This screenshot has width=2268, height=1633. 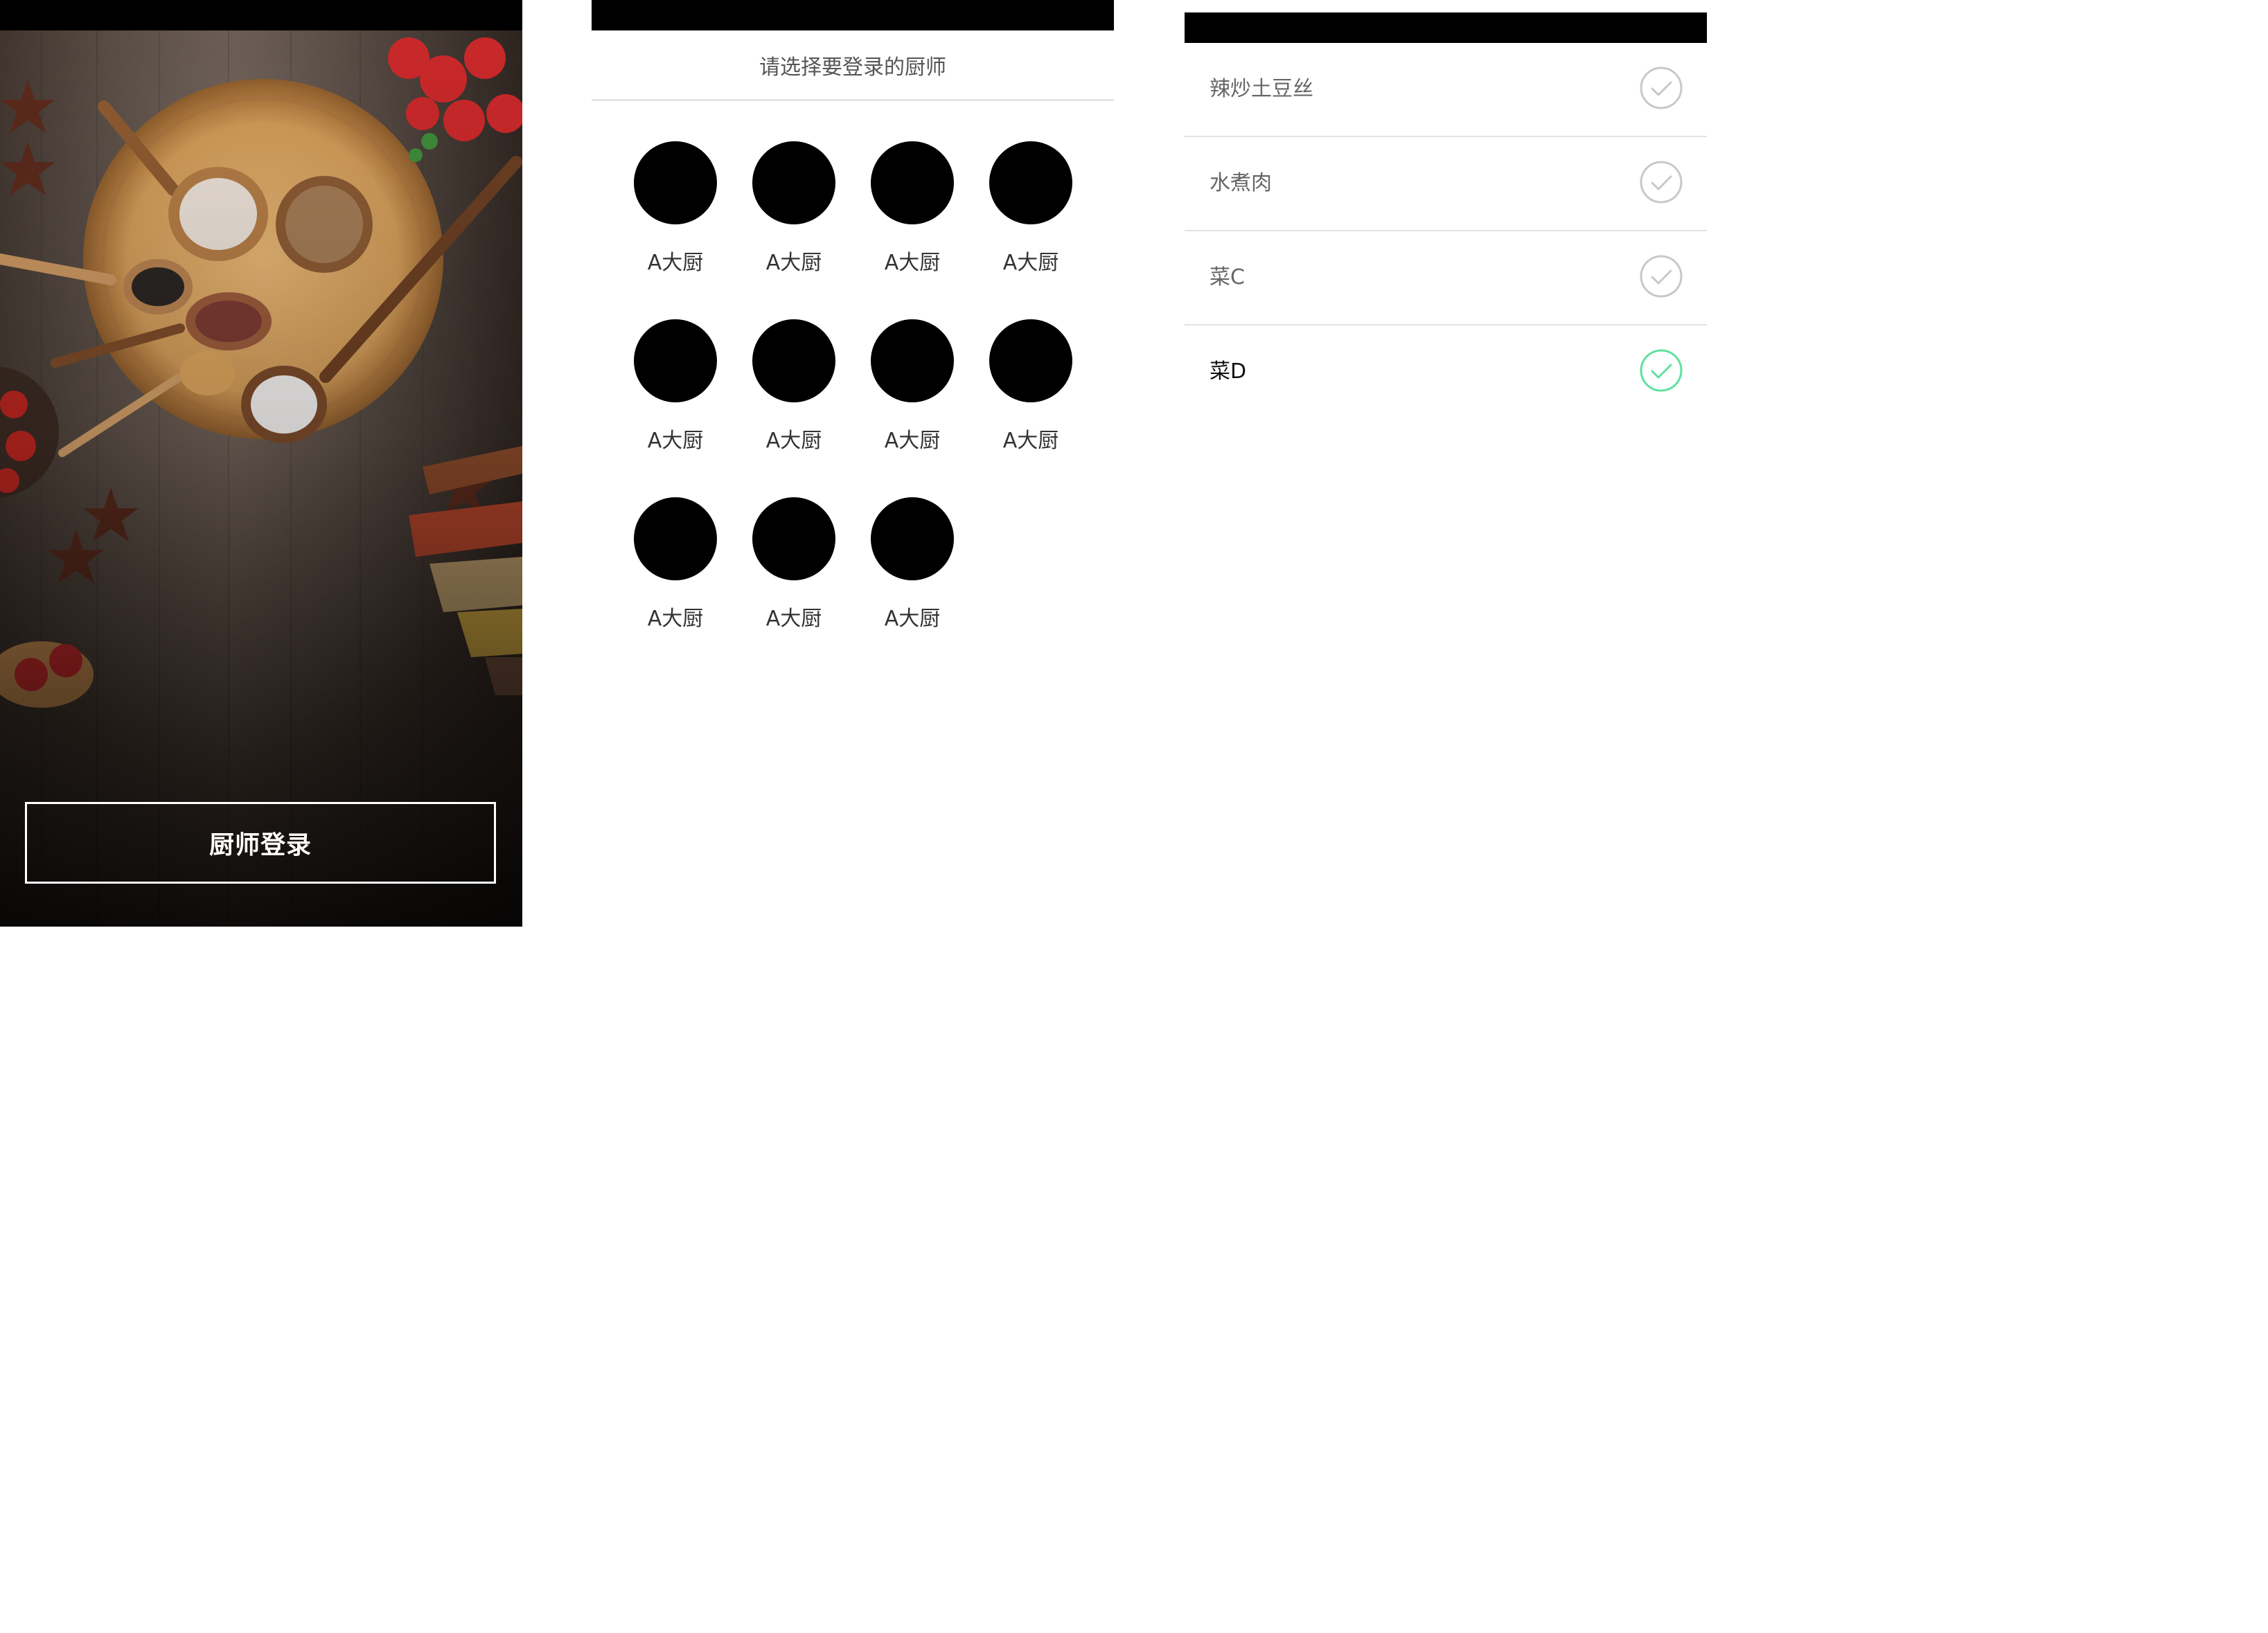 I want to click on dish-row-selected: 菜D, so click(x=1446, y=372).